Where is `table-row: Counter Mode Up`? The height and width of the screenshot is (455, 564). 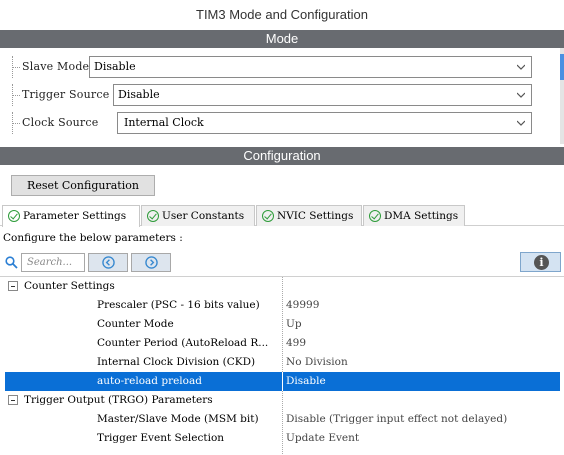 table-row: Counter Mode Up is located at coordinates (280, 324).